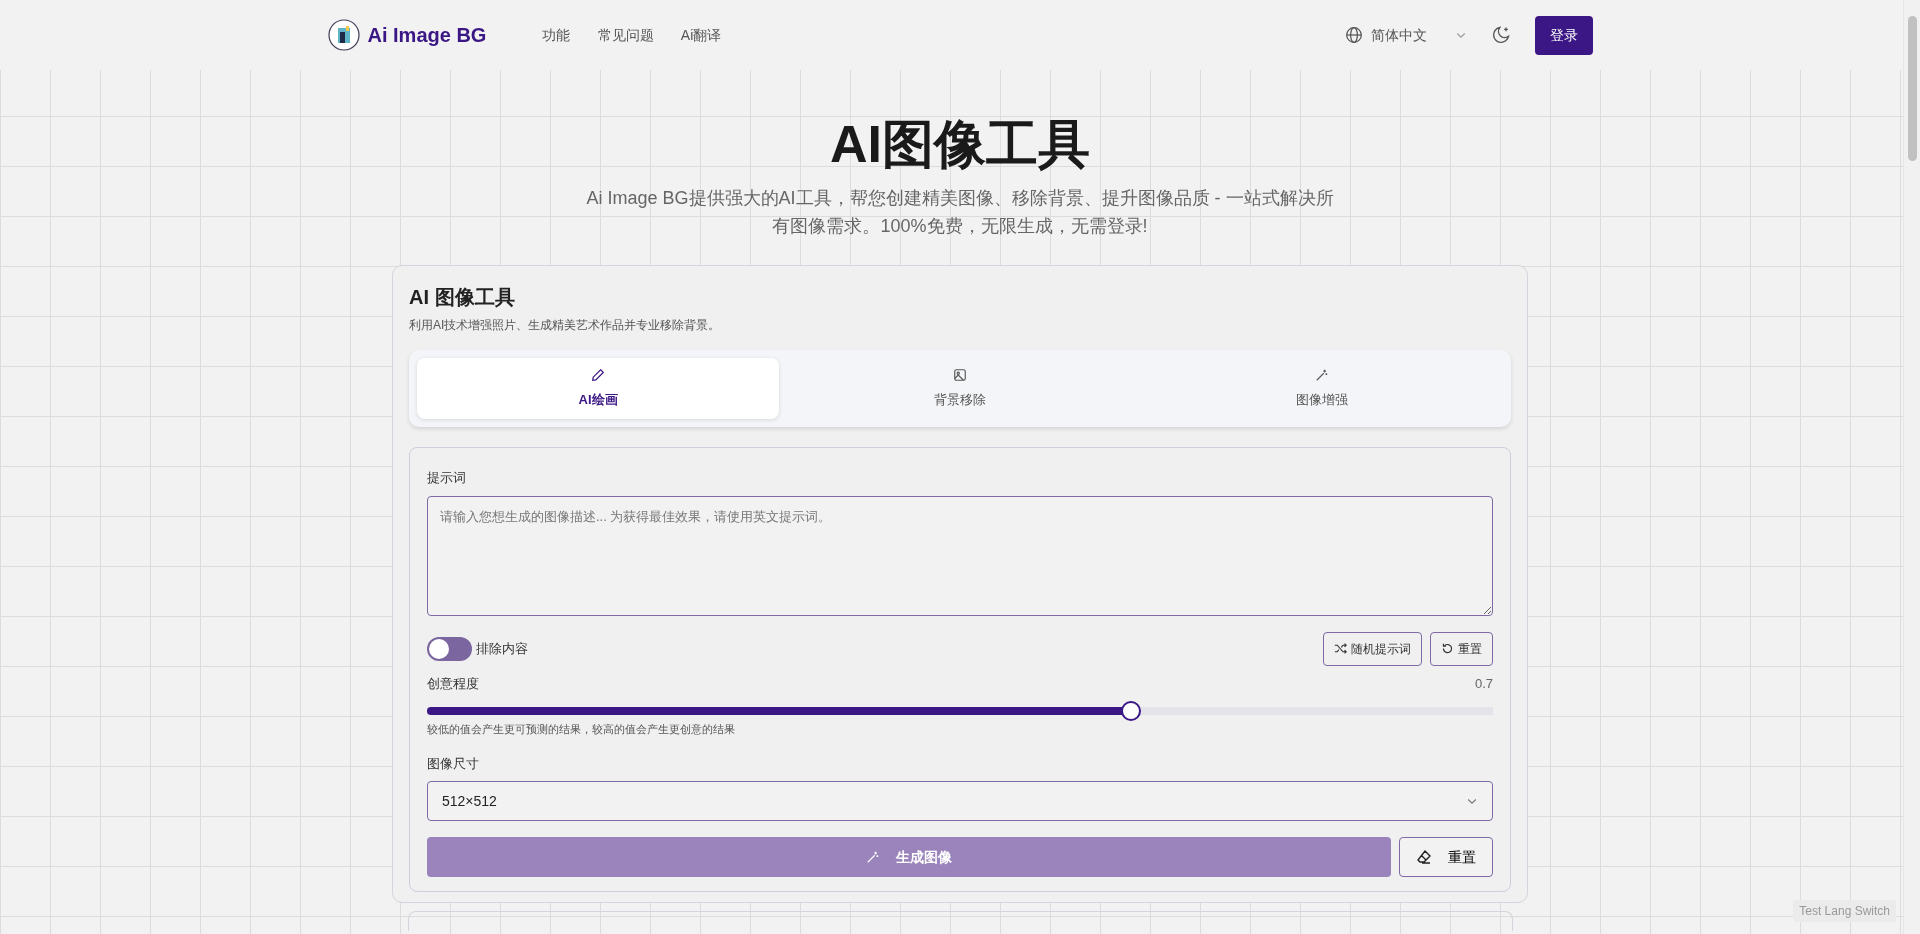  What do you see at coordinates (447, 478) in the screenshot?
I see `field-label: 提示词` at bounding box center [447, 478].